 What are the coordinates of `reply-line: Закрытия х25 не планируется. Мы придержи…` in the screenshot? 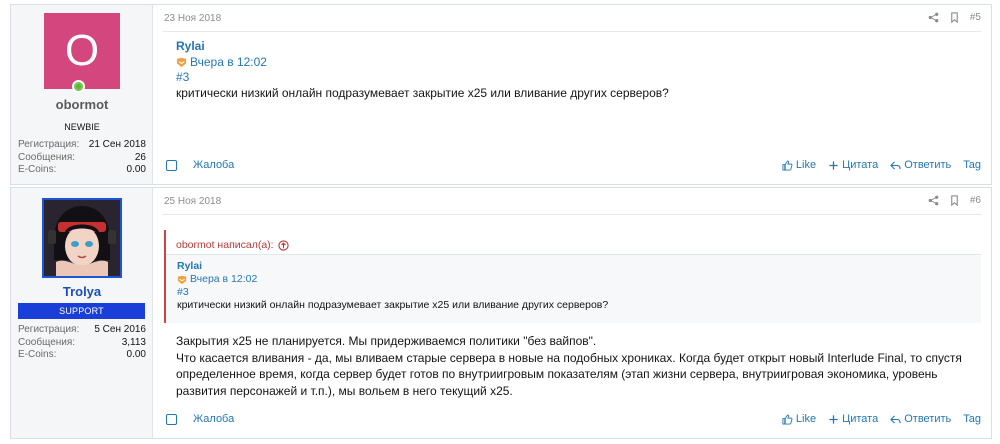 It's located at (386, 341).